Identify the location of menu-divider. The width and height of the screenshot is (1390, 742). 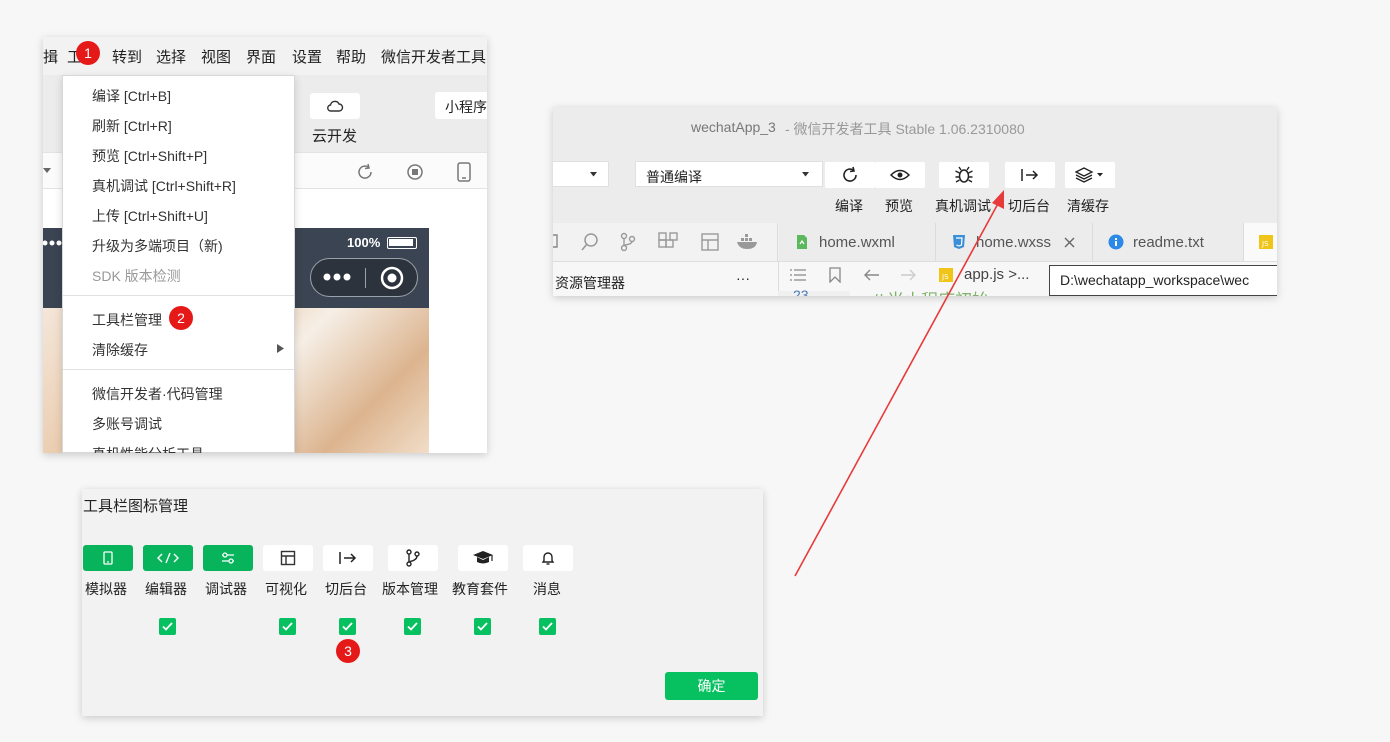
(178, 369).